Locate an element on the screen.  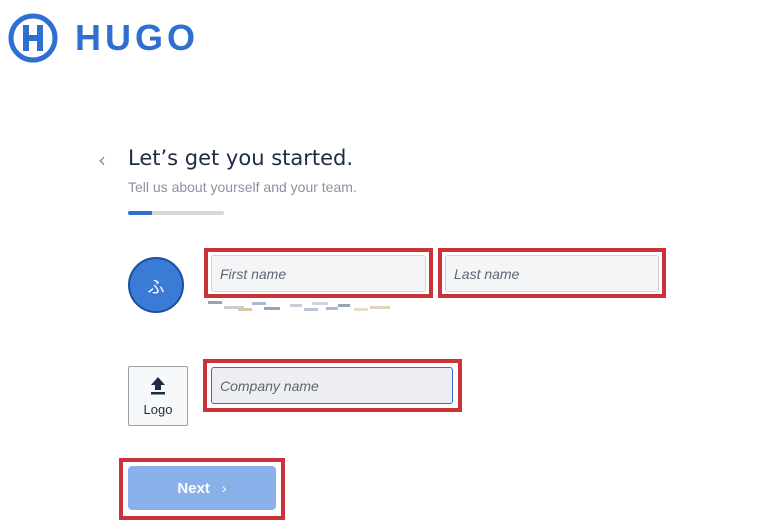
first-name-input is located at coordinates (318, 273).